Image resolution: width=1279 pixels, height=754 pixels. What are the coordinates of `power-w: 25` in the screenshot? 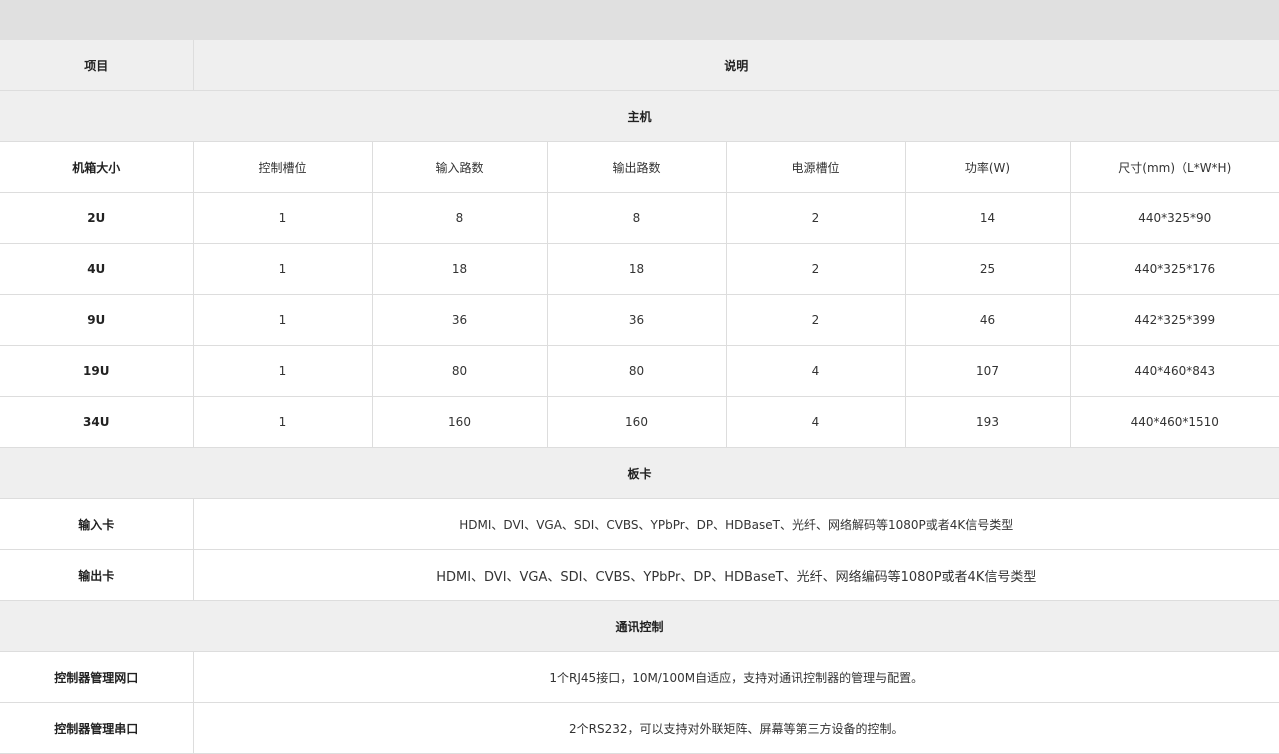 It's located at (988, 269).